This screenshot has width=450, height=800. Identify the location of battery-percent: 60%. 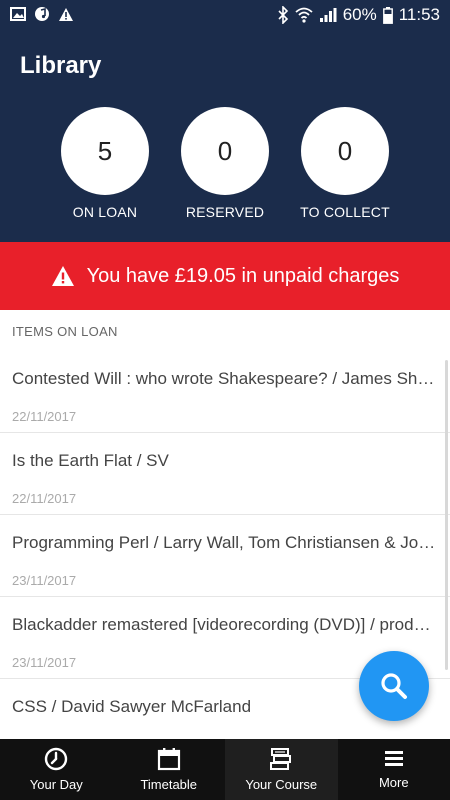
(359, 14).